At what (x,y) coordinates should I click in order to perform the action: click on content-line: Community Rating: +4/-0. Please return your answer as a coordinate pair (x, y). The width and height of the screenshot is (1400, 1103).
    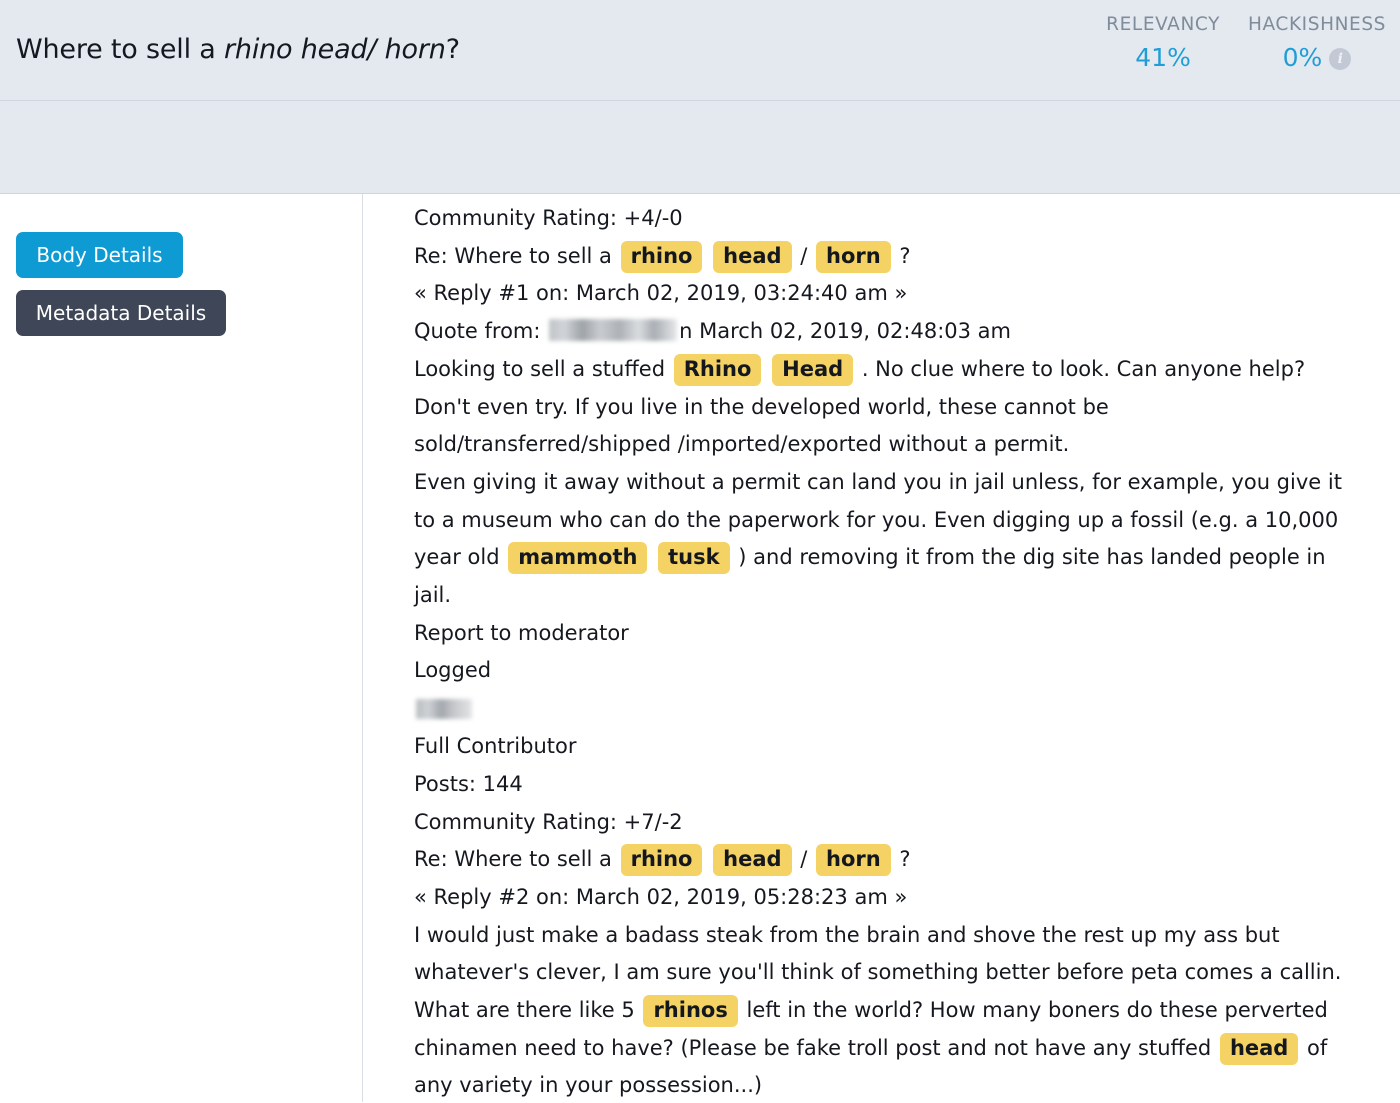
    Looking at the image, I should click on (548, 218).